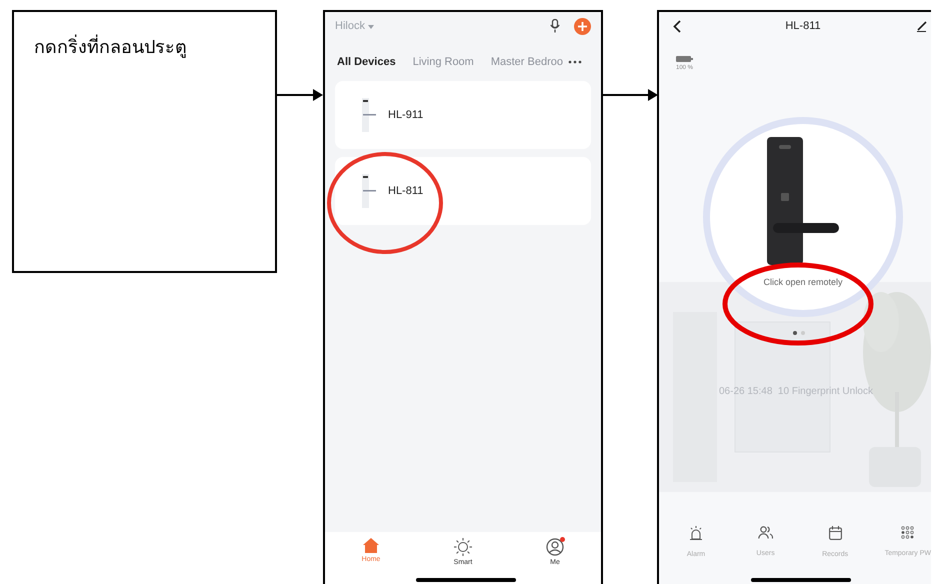 Image resolution: width=932 pixels, height=584 pixels. I want to click on microphone-icon, so click(555, 26).